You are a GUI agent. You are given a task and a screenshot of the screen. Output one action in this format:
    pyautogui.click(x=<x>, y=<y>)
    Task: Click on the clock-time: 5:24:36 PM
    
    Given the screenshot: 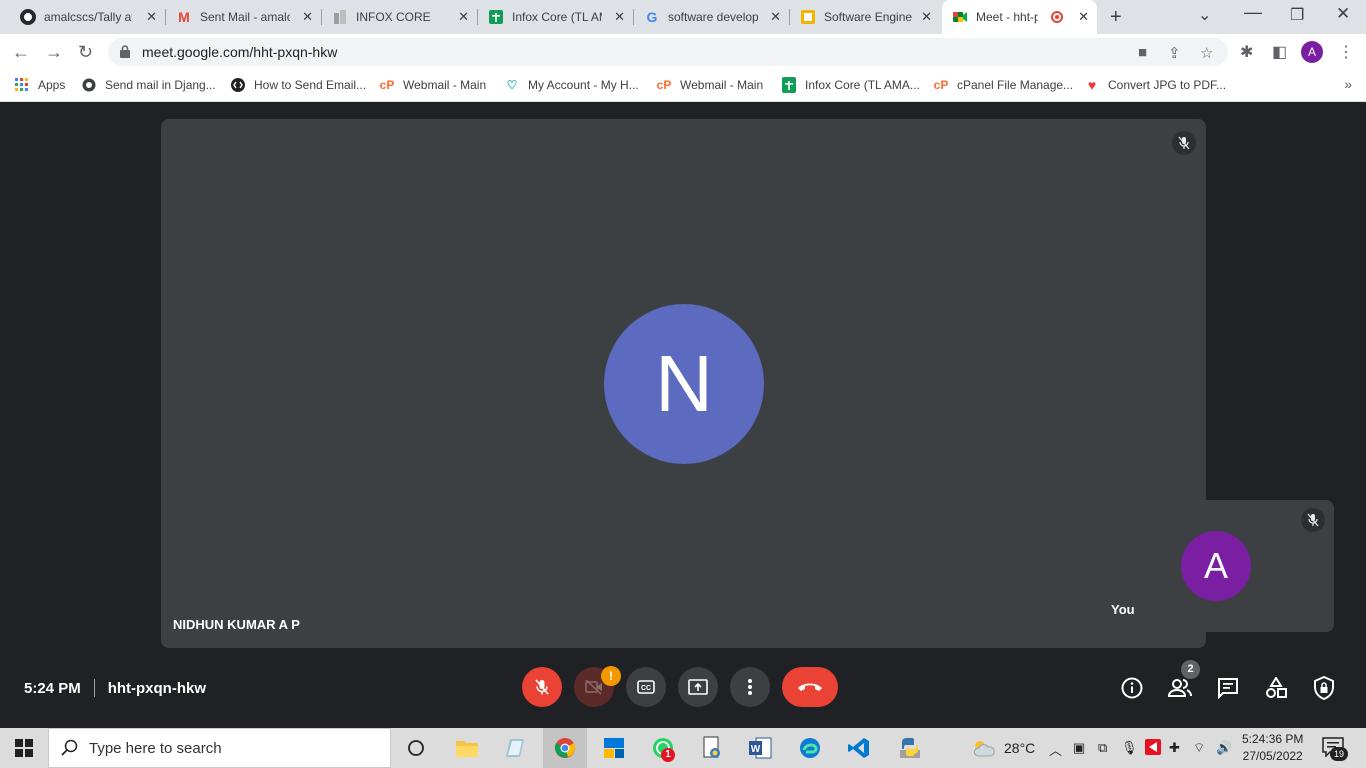 What is the action you would take?
    pyautogui.click(x=1273, y=739)
    